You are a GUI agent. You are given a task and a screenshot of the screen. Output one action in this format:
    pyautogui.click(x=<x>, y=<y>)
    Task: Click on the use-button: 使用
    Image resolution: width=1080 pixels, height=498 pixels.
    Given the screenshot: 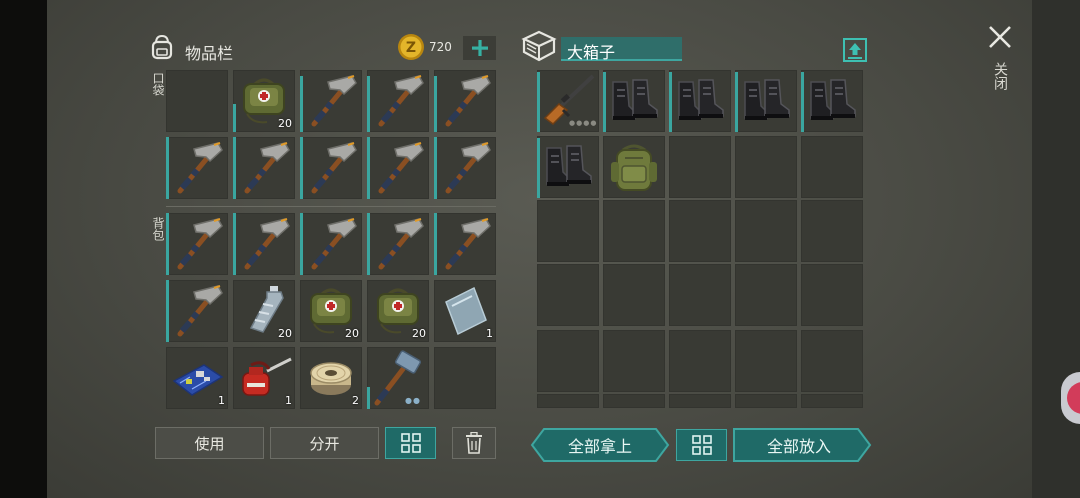 What is the action you would take?
    pyautogui.click(x=209, y=443)
    